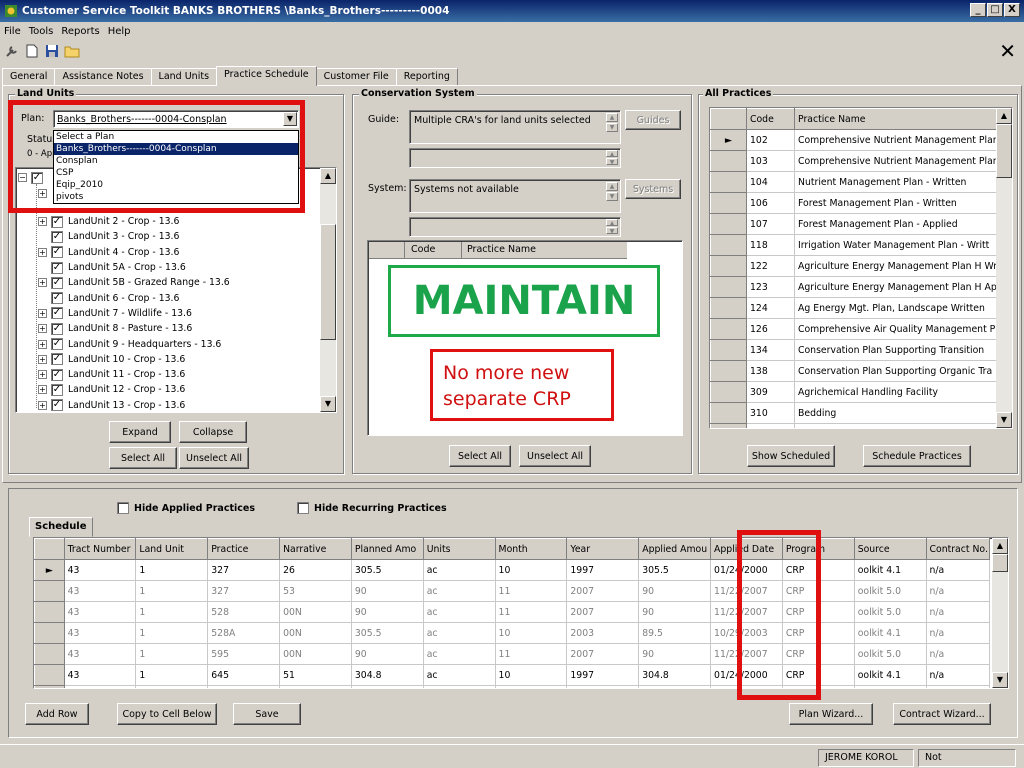  What do you see at coordinates (244, 612) in the screenshot?
I see `schedule-cell: 528` at bounding box center [244, 612].